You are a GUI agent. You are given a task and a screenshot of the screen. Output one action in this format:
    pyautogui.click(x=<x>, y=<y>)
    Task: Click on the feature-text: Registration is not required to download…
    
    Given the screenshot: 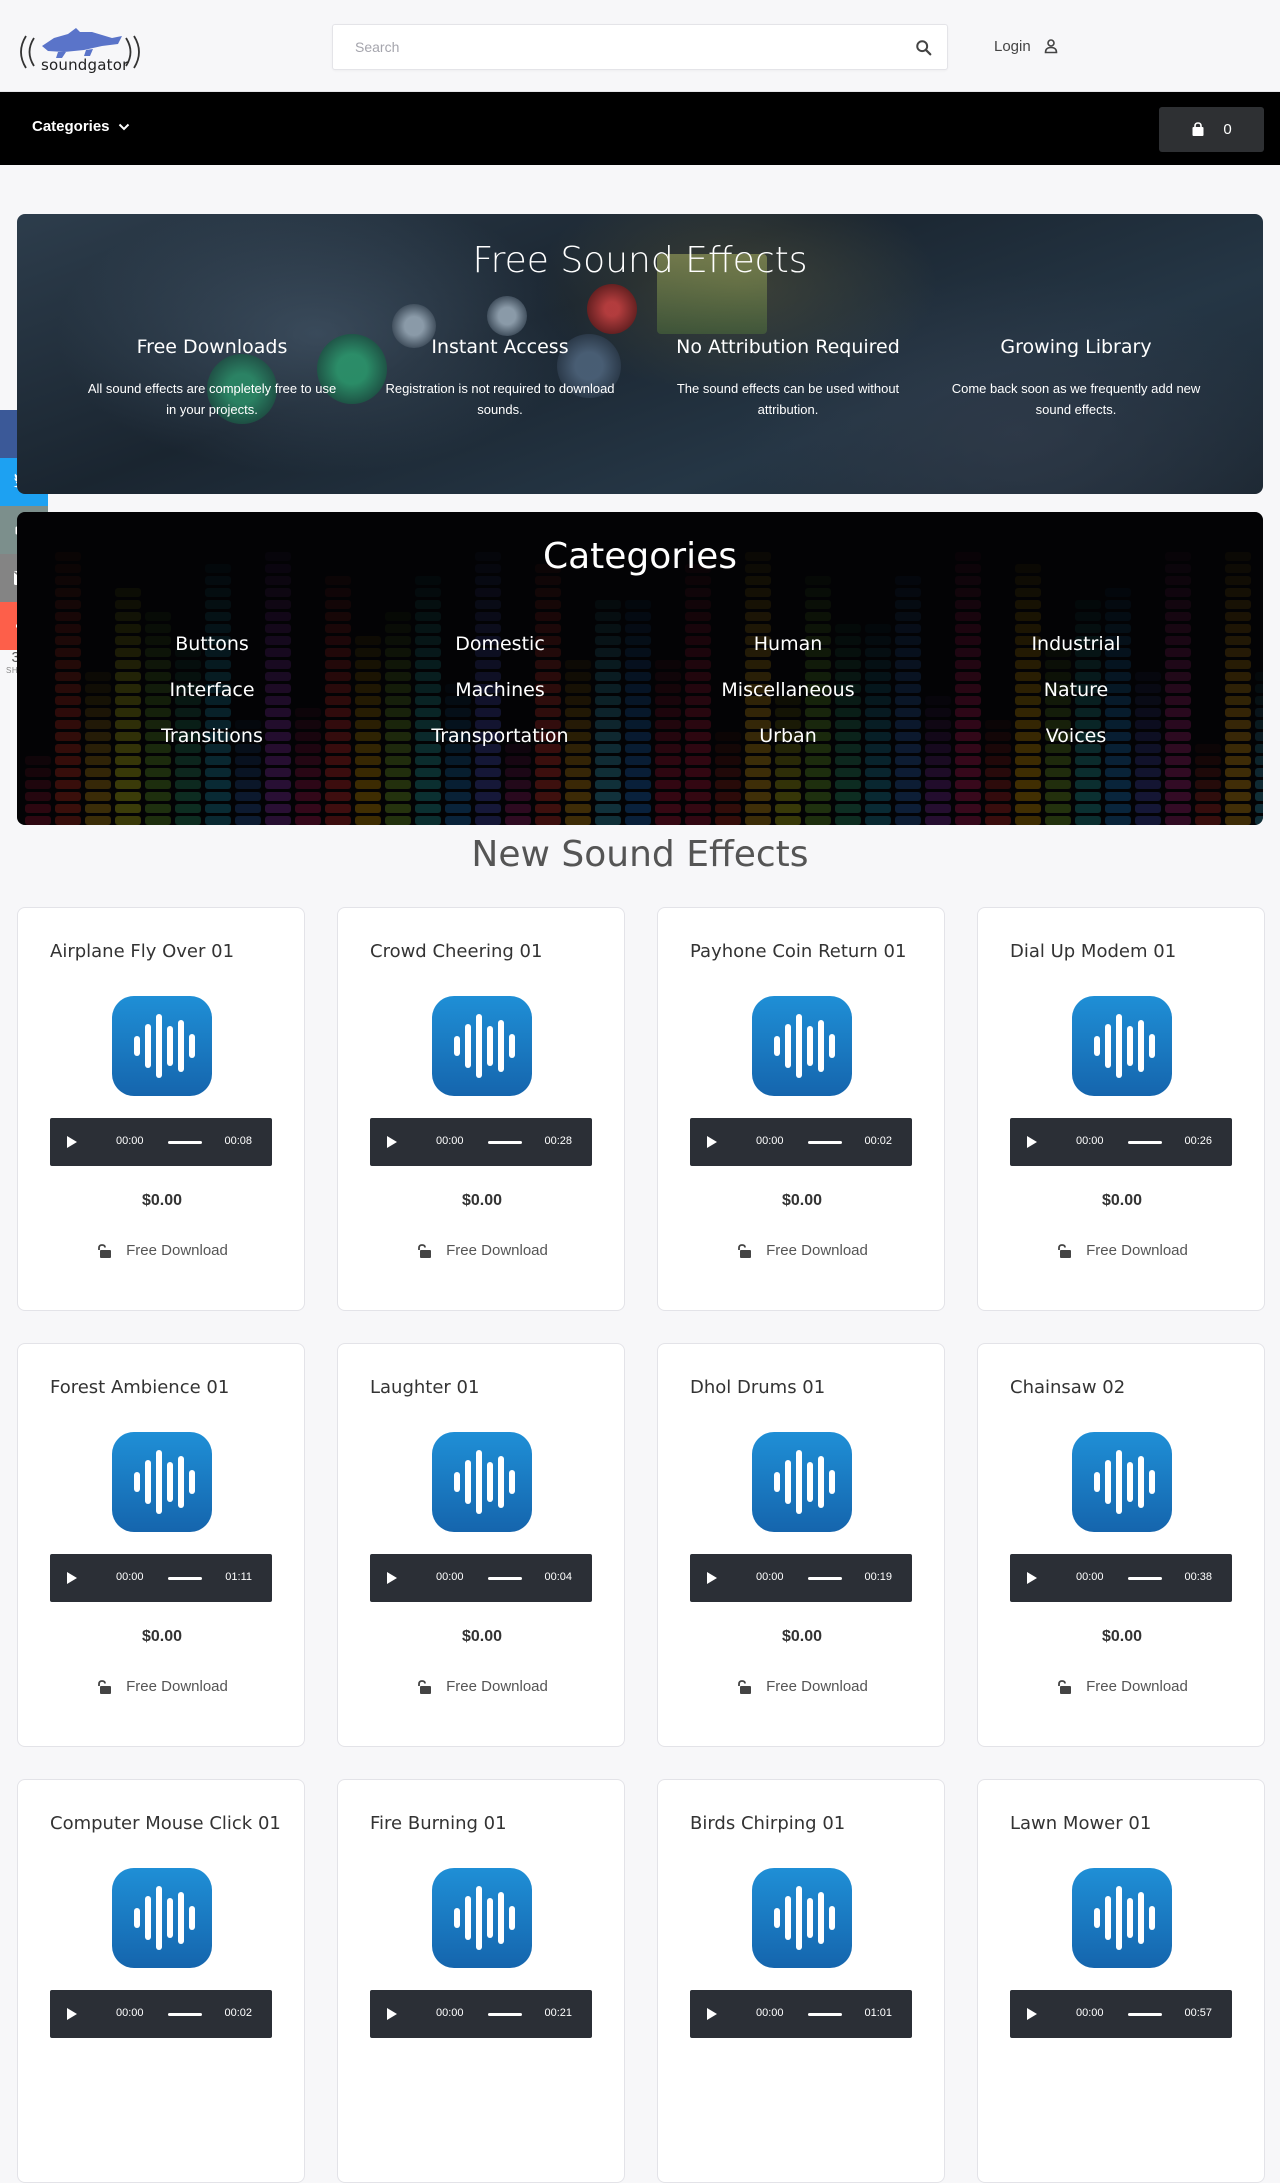 What is the action you would take?
    pyautogui.click(x=500, y=399)
    